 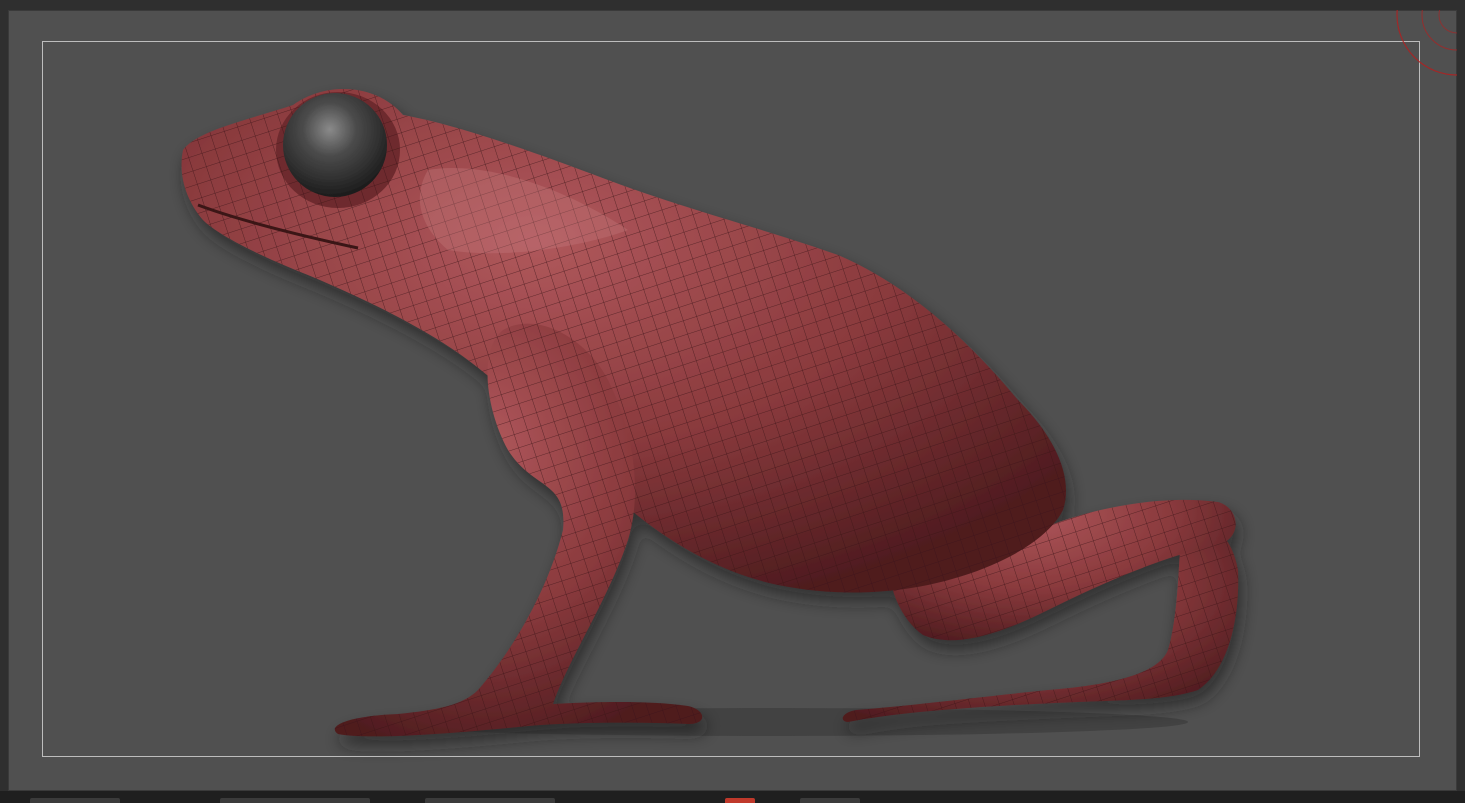 I want to click on footer-tab-active, so click(x=740, y=800).